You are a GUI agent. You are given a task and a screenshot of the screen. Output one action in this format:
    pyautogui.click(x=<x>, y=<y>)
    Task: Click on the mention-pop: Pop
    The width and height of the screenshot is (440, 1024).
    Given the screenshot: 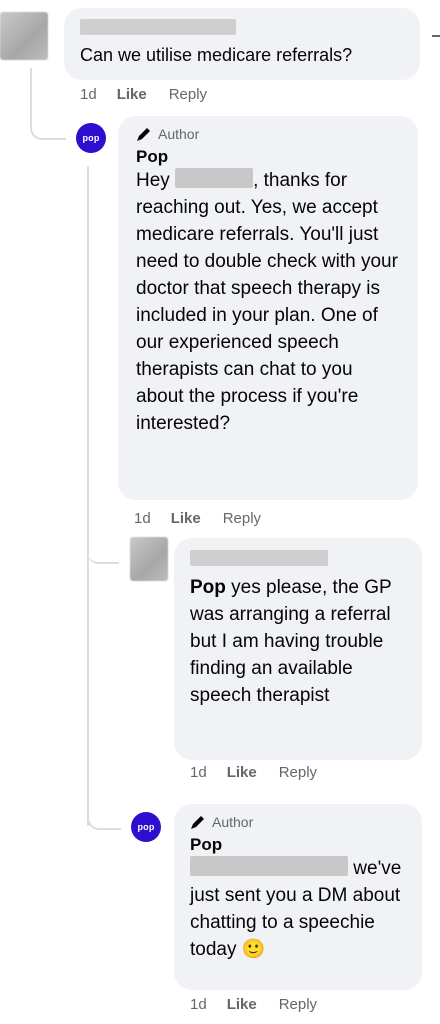 What is the action you would take?
    pyautogui.click(x=208, y=587)
    